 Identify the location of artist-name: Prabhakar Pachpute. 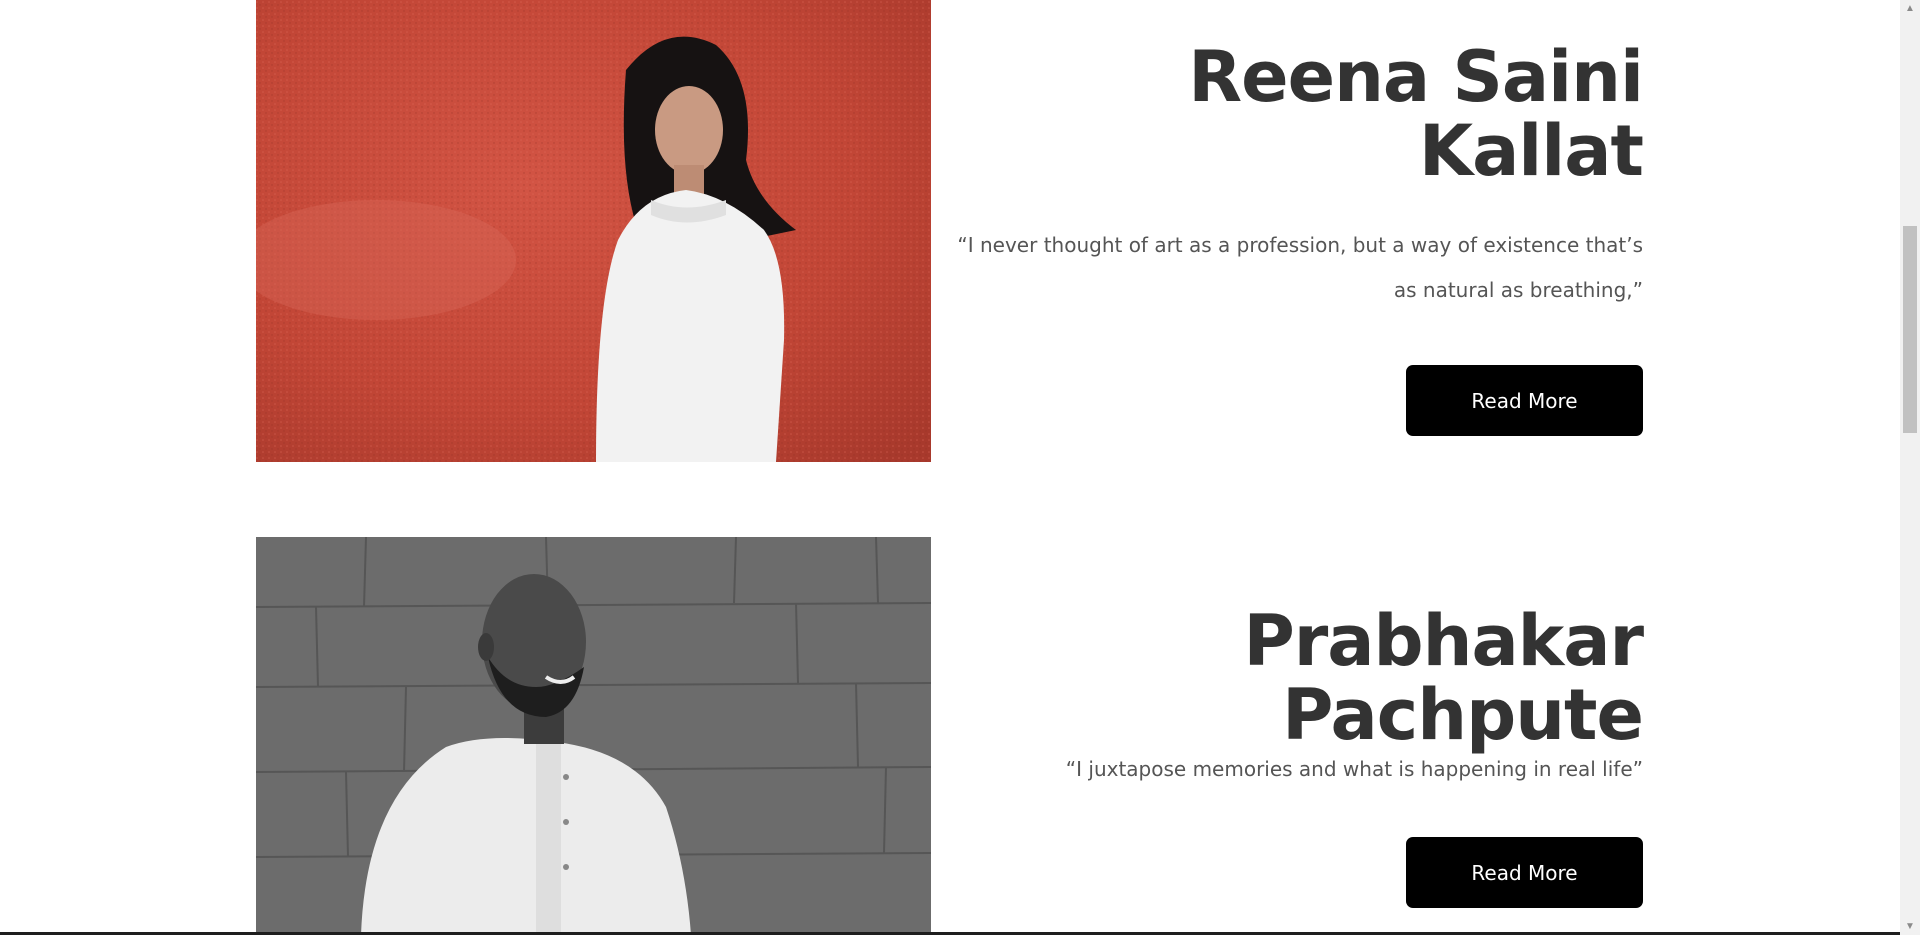
(1443, 678).